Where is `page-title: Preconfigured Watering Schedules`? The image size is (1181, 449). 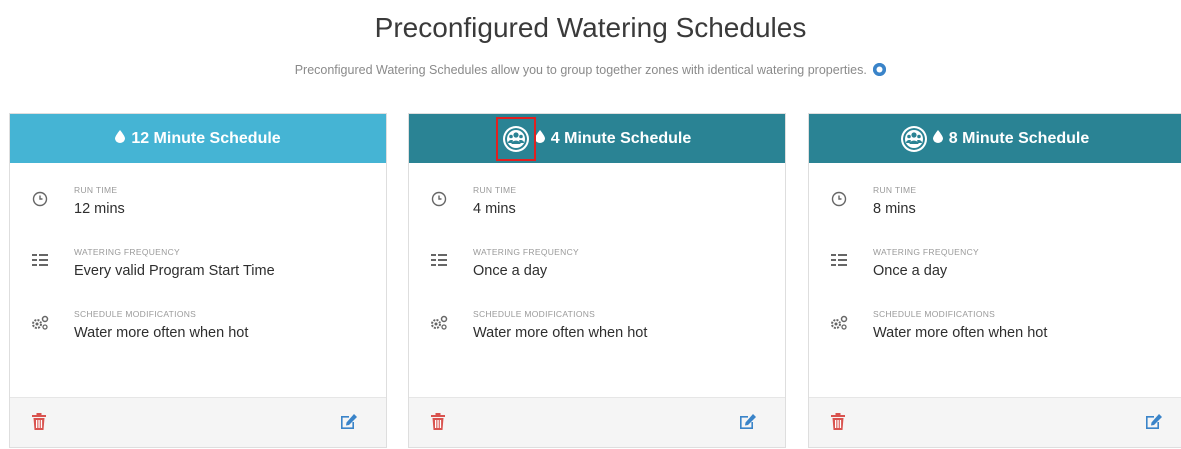 page-title: Preconfigured Watering Schedules is located at coordinates (590, 27).